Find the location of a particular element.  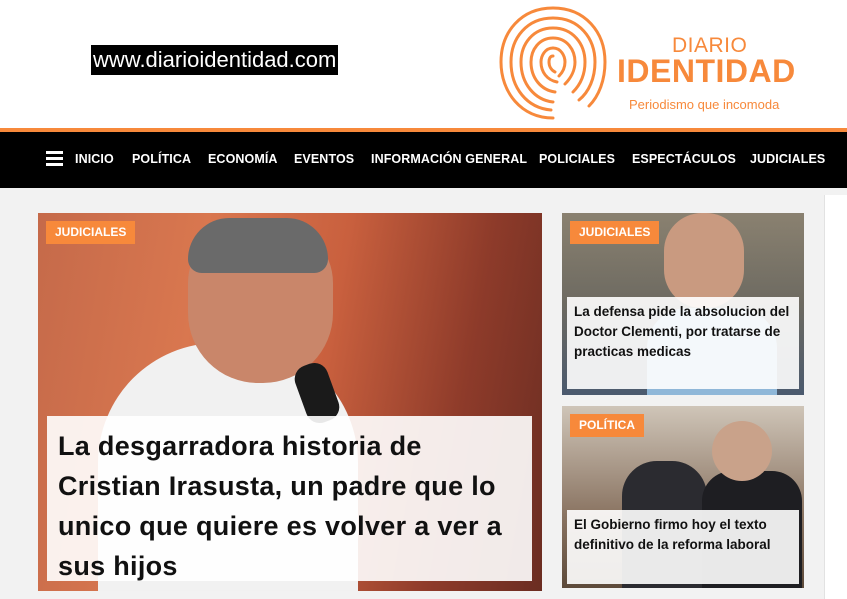

nav-item-informacion-general: INFORMACIÓN GENERAL is located at coordinates (449, 159).